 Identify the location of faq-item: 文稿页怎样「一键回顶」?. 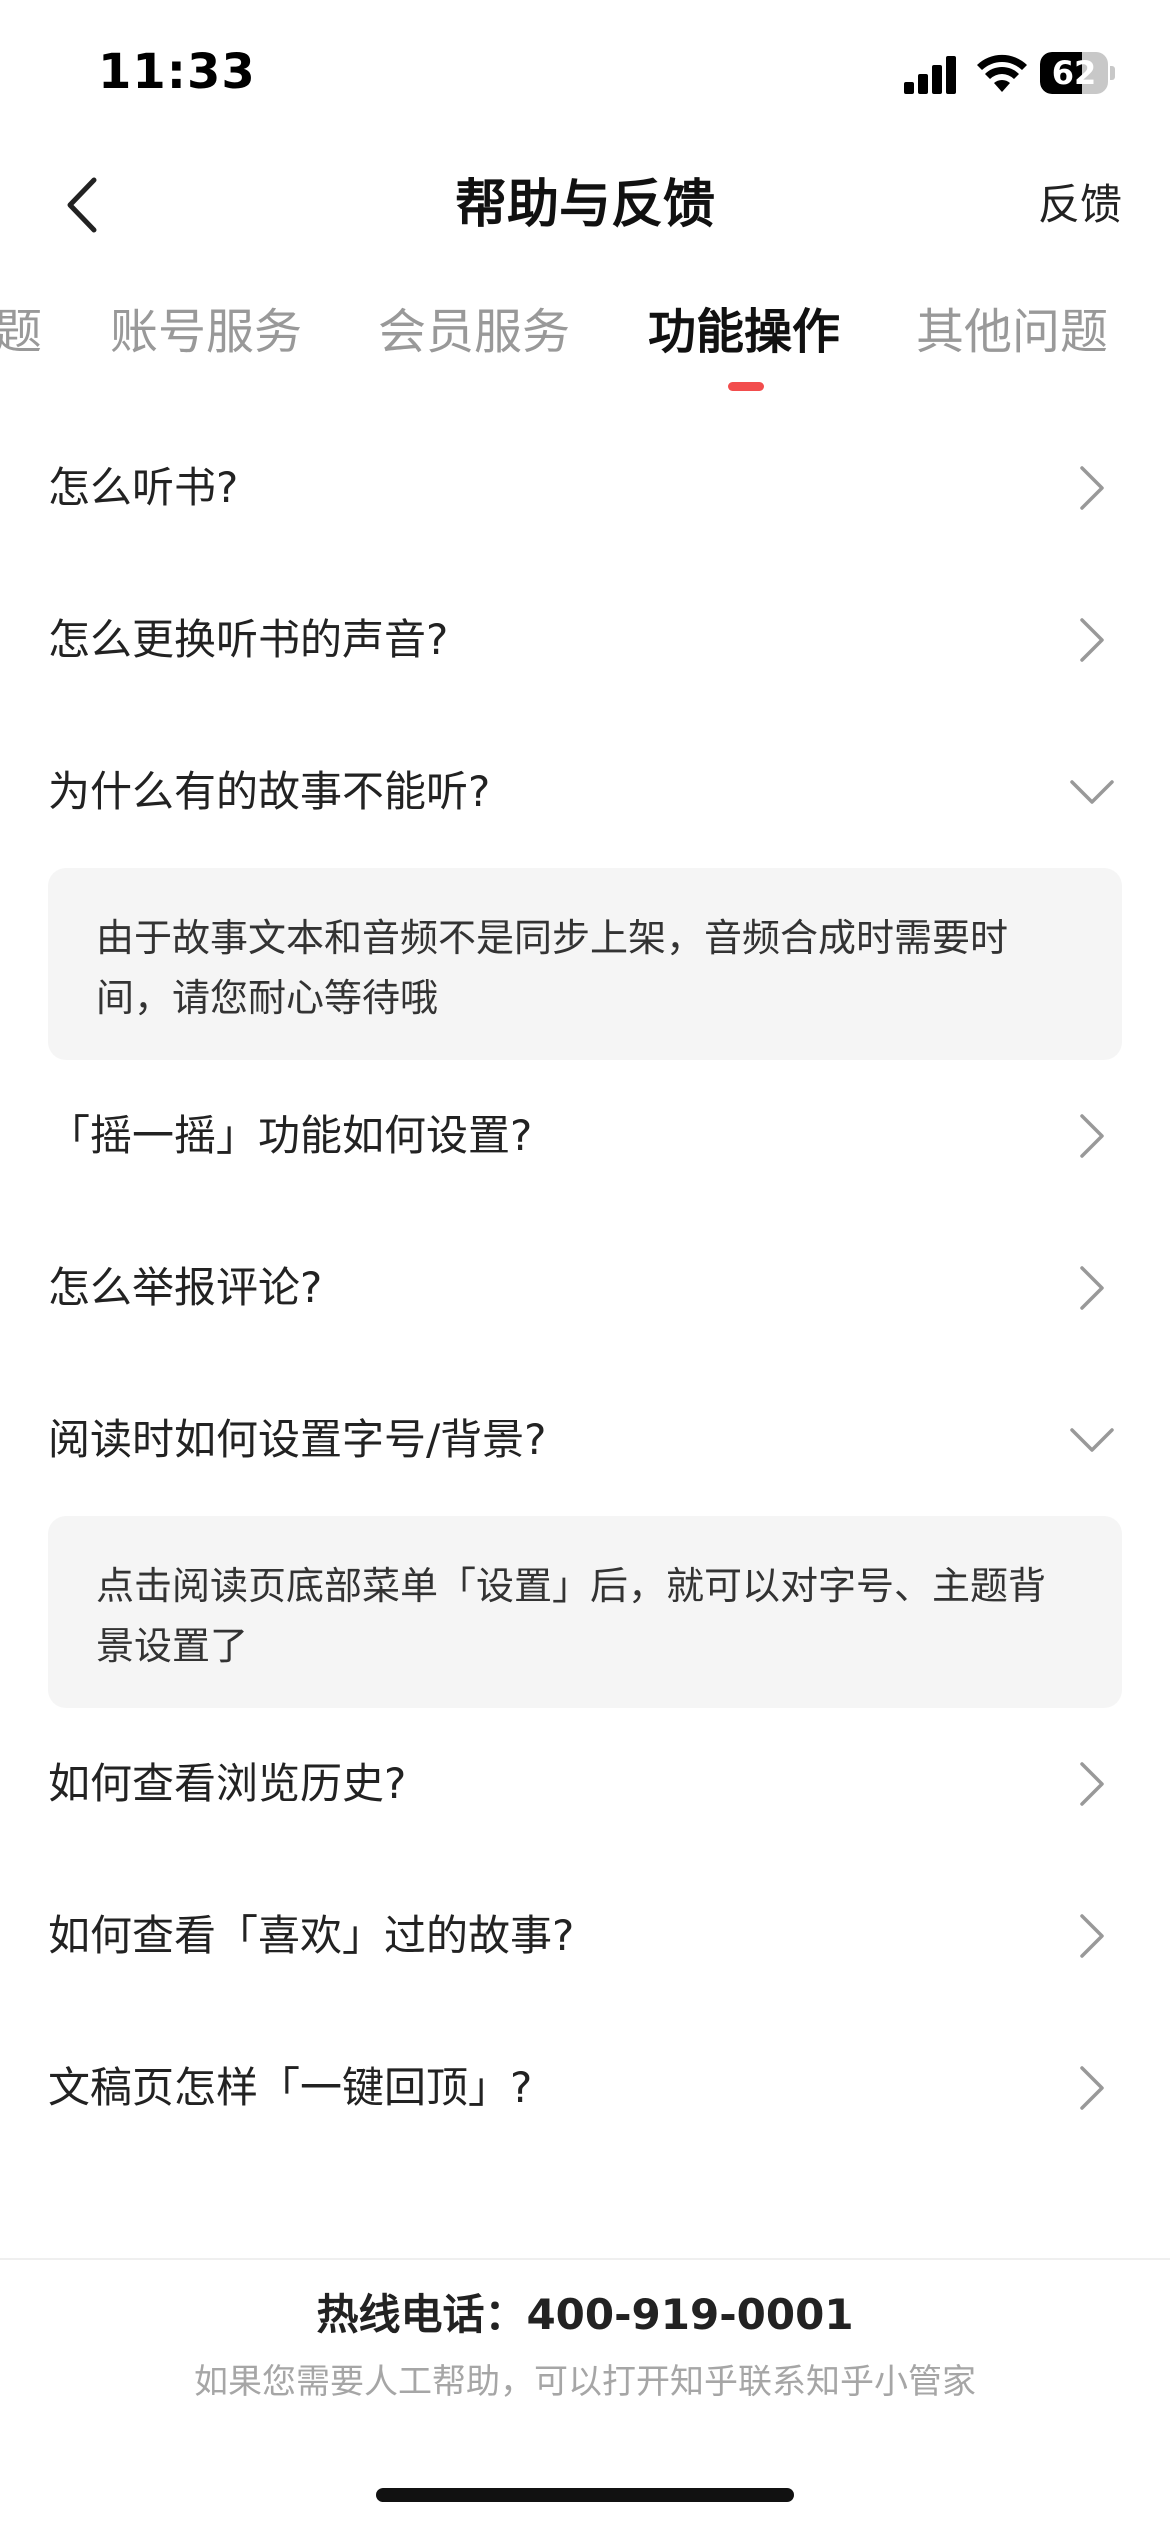
(585, 2088).